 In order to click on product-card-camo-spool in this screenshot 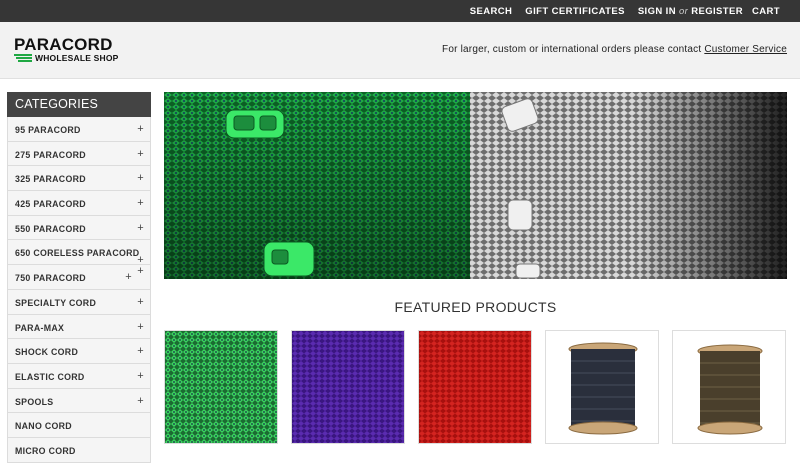, I will do `click(729, 387)`.